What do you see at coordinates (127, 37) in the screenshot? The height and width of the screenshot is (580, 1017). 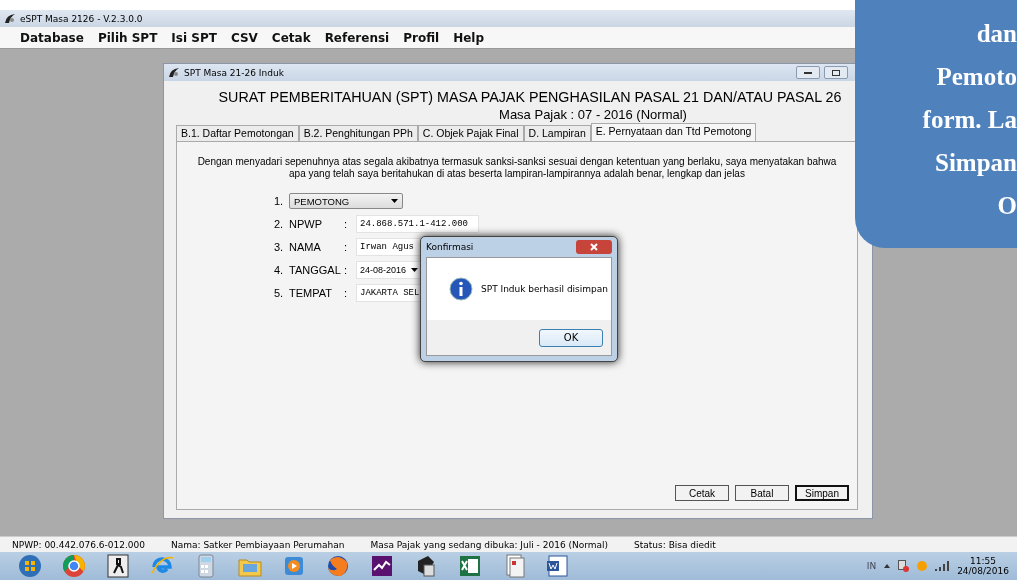 I see `menu-item: Pilih SPT` at bounding box center [127, 37].